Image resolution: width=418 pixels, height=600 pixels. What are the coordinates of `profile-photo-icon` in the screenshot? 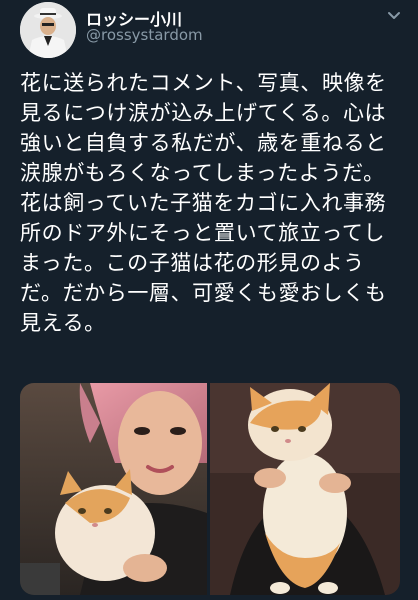 It's located at (48, 30).